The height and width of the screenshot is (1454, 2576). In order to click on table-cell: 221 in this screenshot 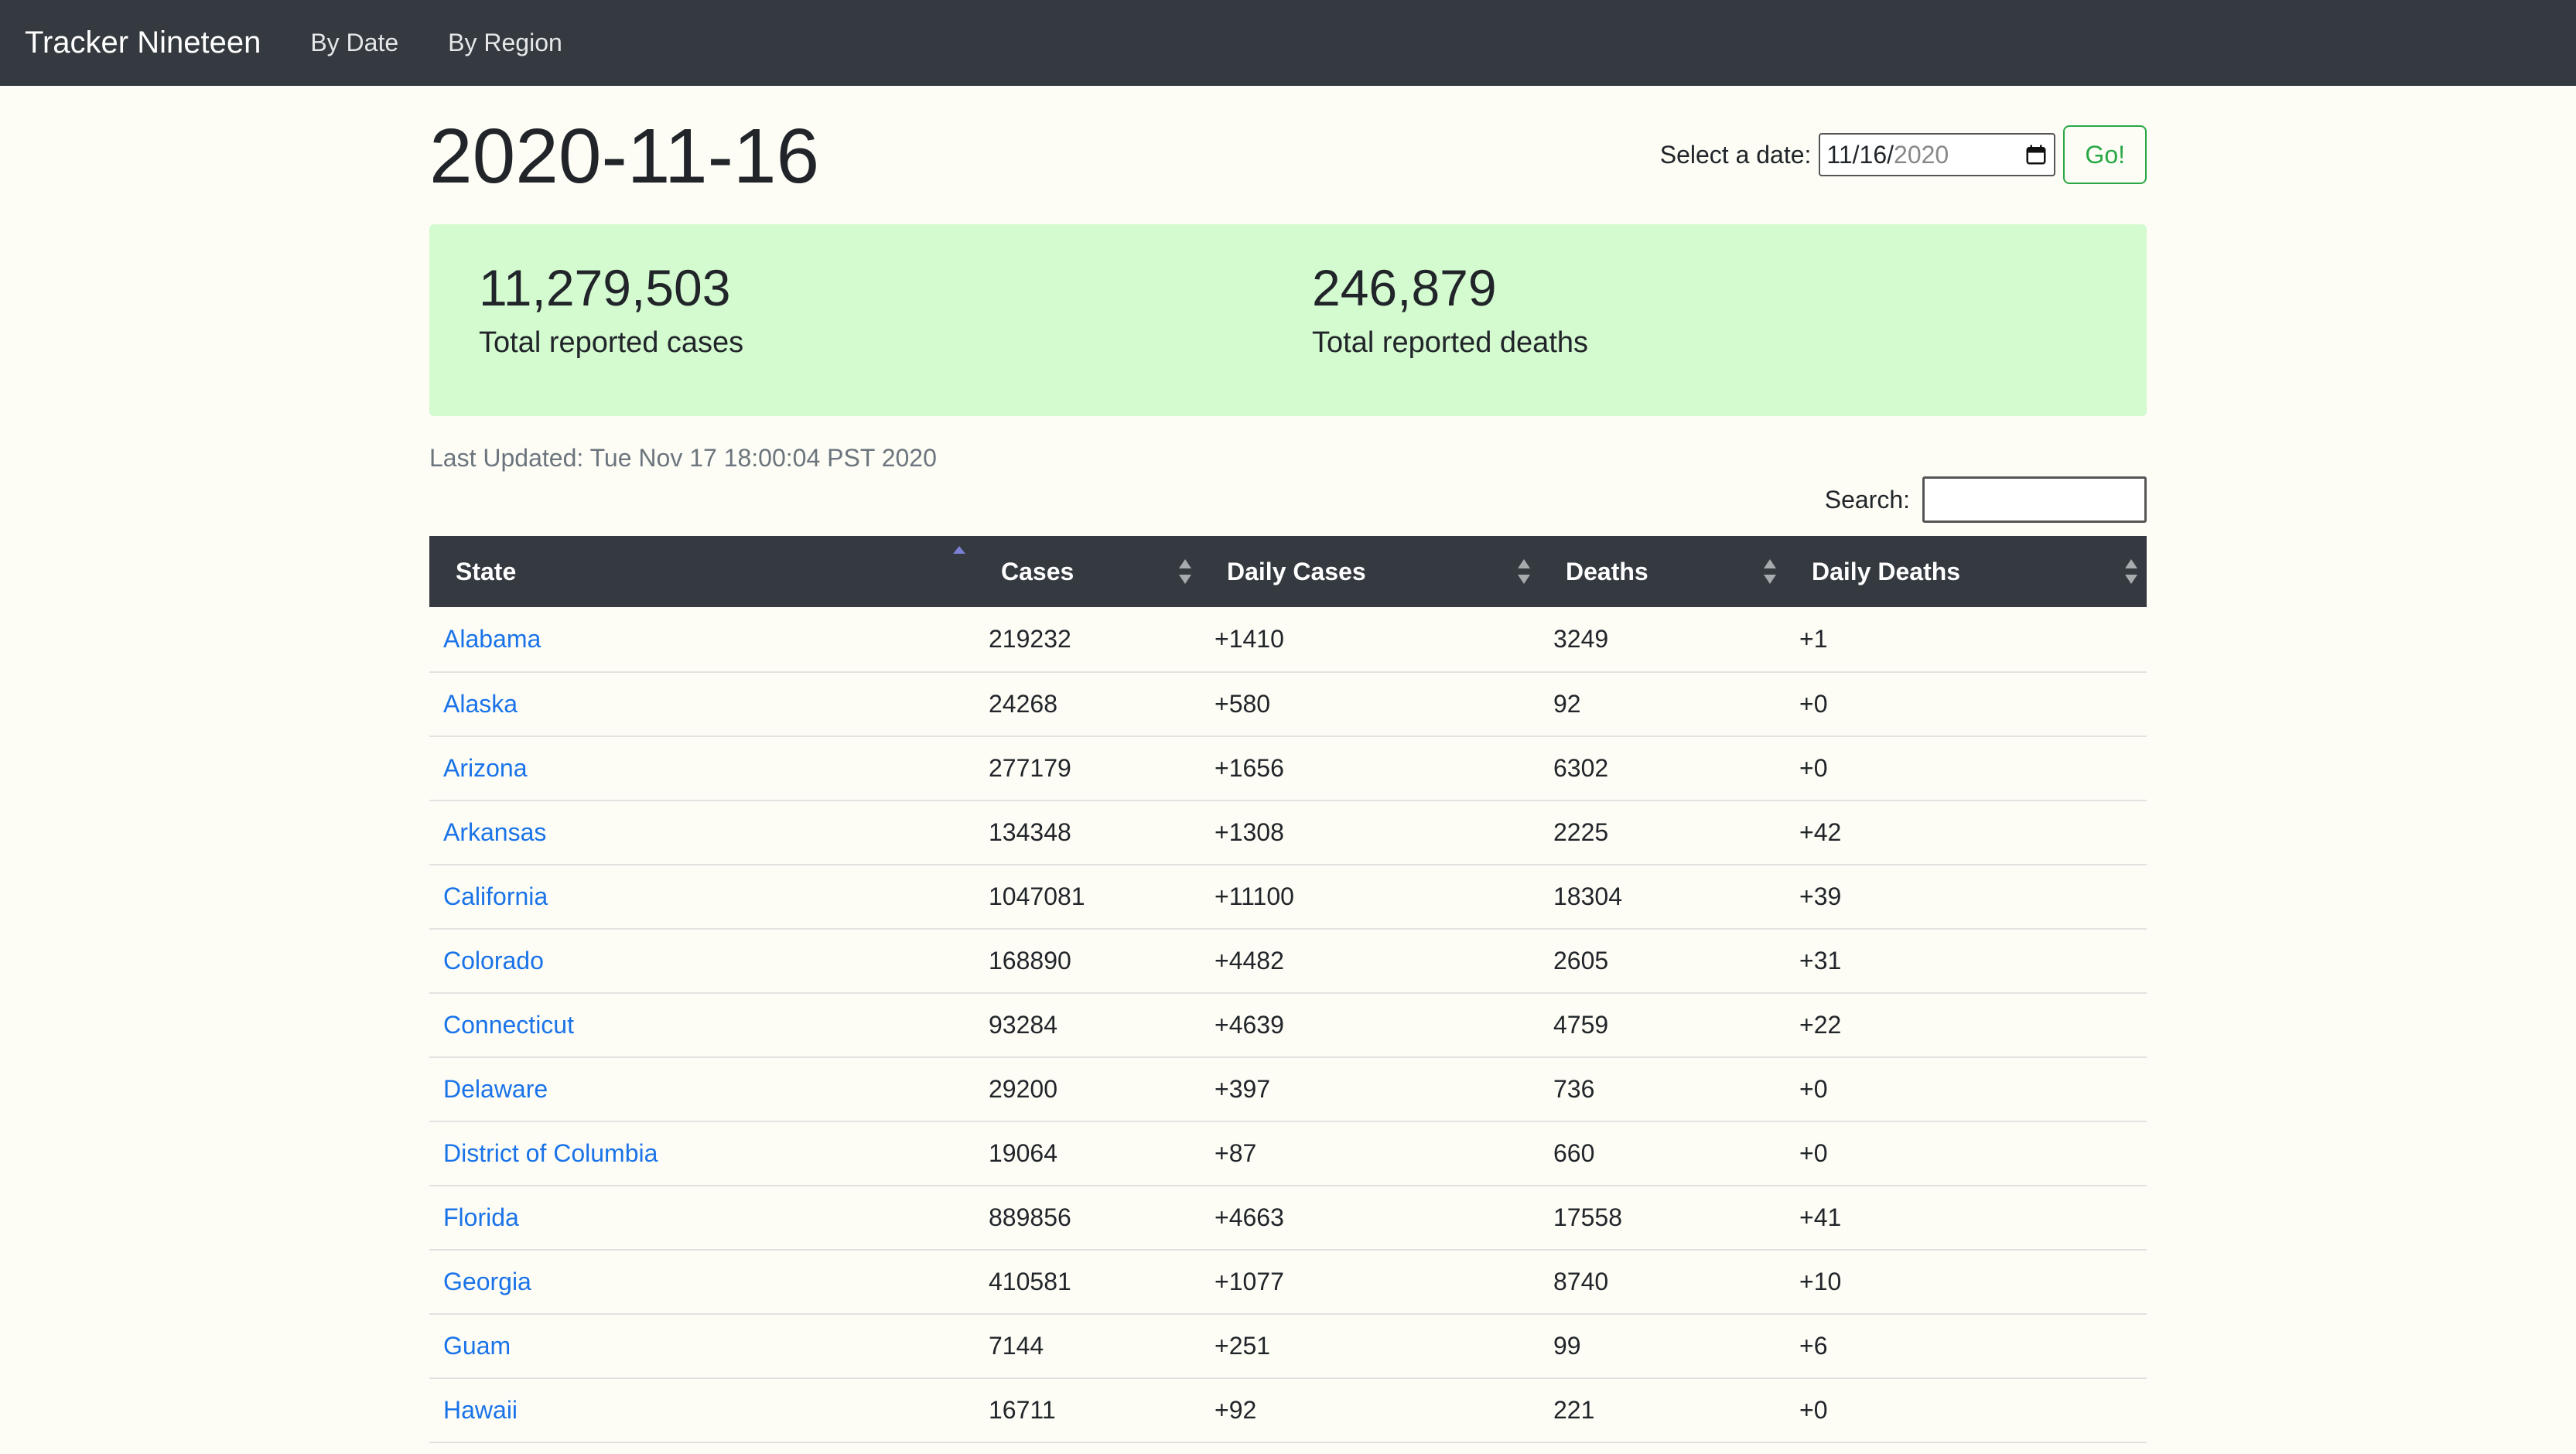, I will do `click(1662, 1410)`.